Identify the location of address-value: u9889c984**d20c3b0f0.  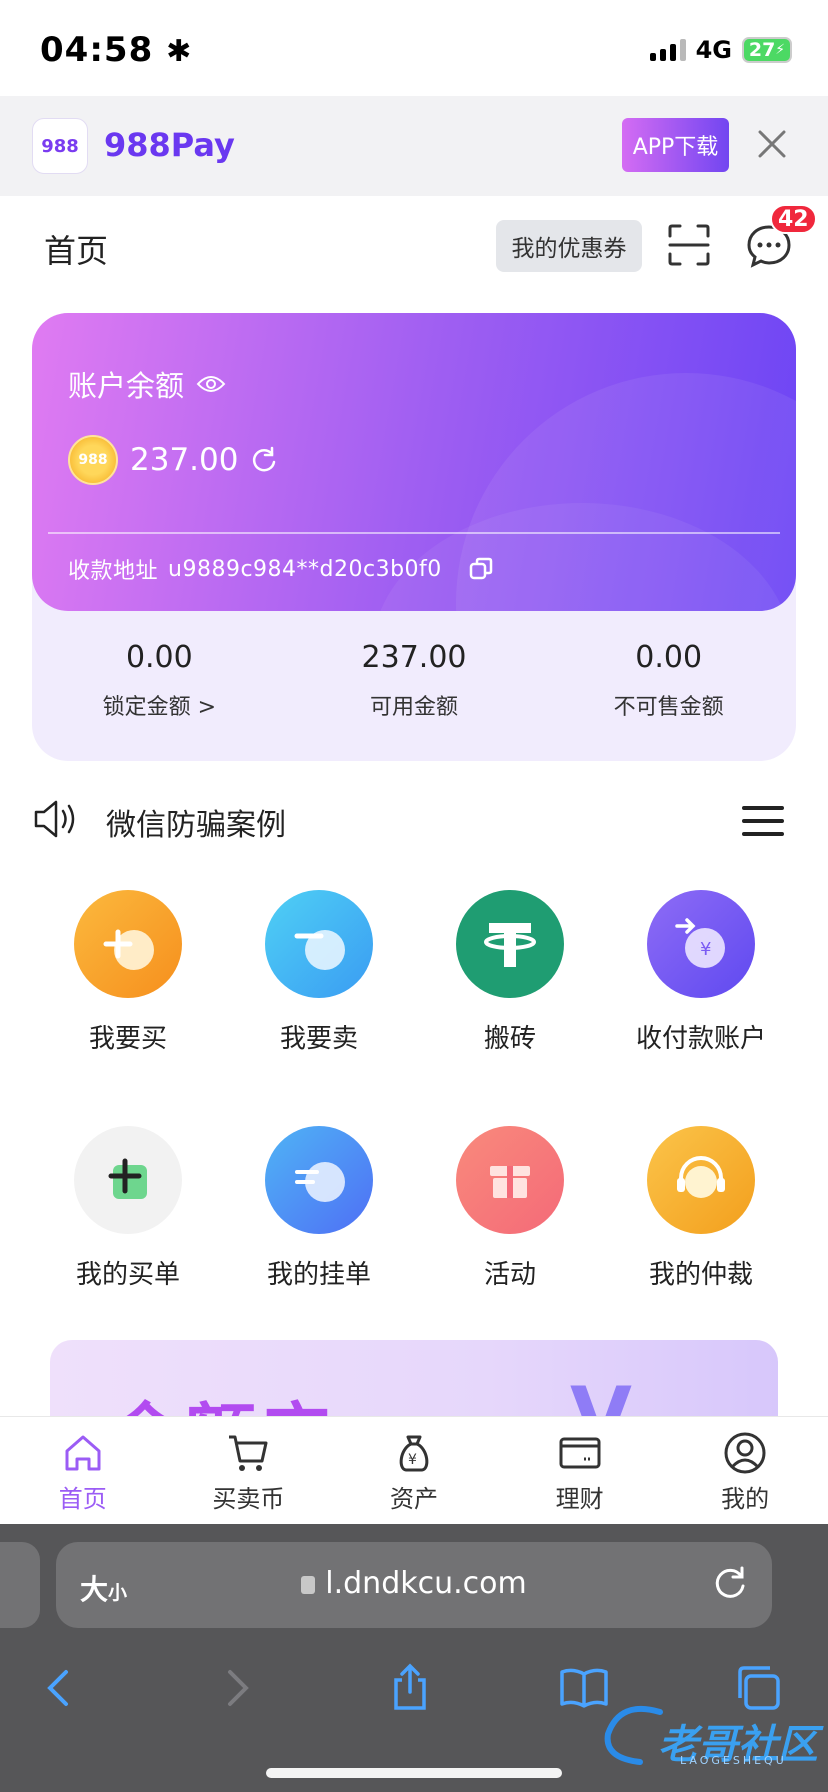
(305, 569).